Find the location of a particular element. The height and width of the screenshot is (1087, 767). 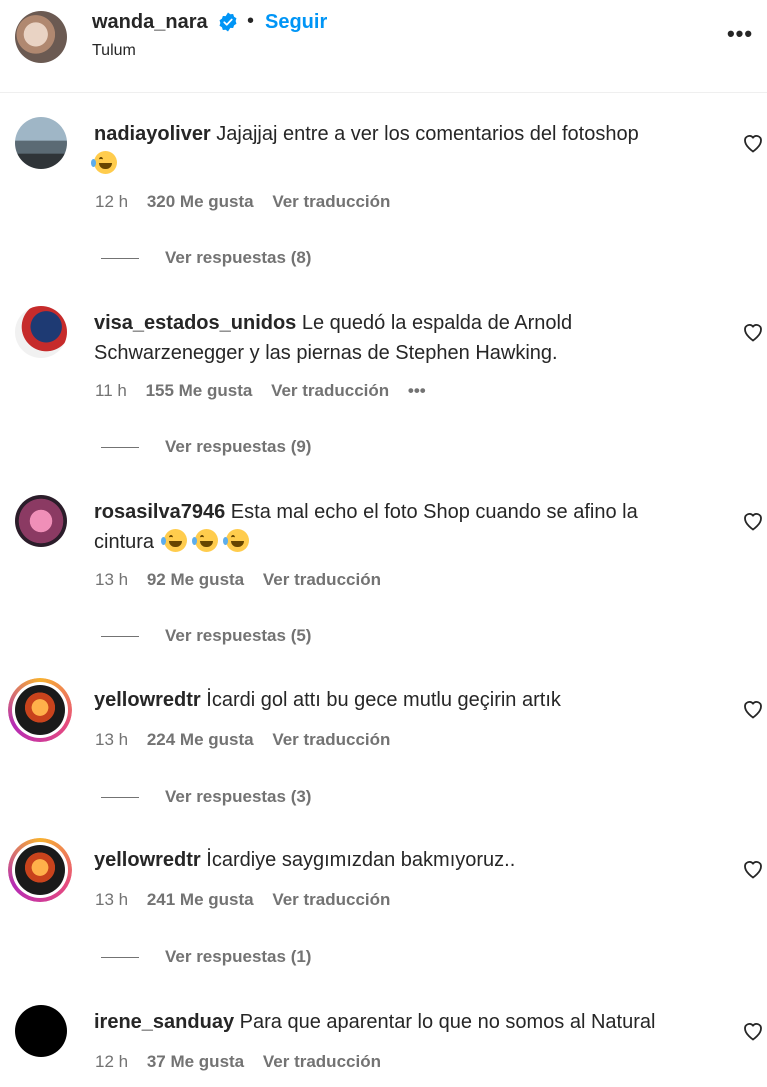

comment-meta: 13 h 241 Me gusta Ver traducción is located at coordinates (249, 900).